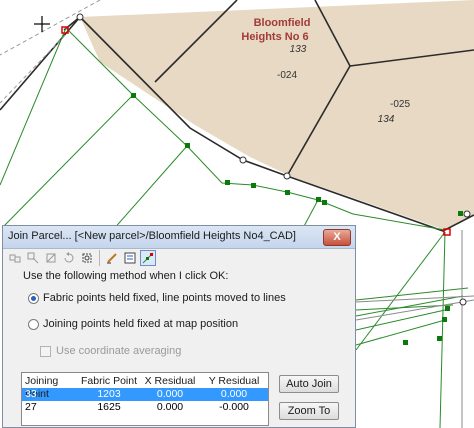  I want to click on parcel-number-label: 134, so click(386, 119).